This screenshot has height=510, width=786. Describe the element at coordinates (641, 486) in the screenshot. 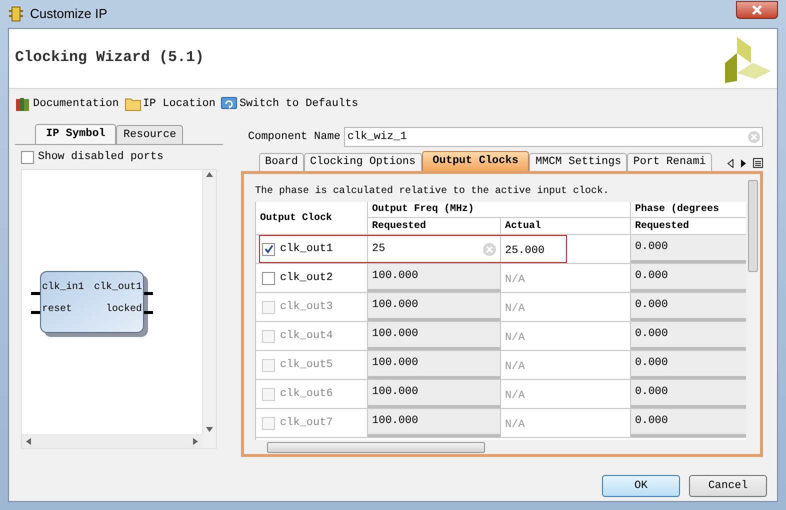

I see `dialog-button: OK` at that location.